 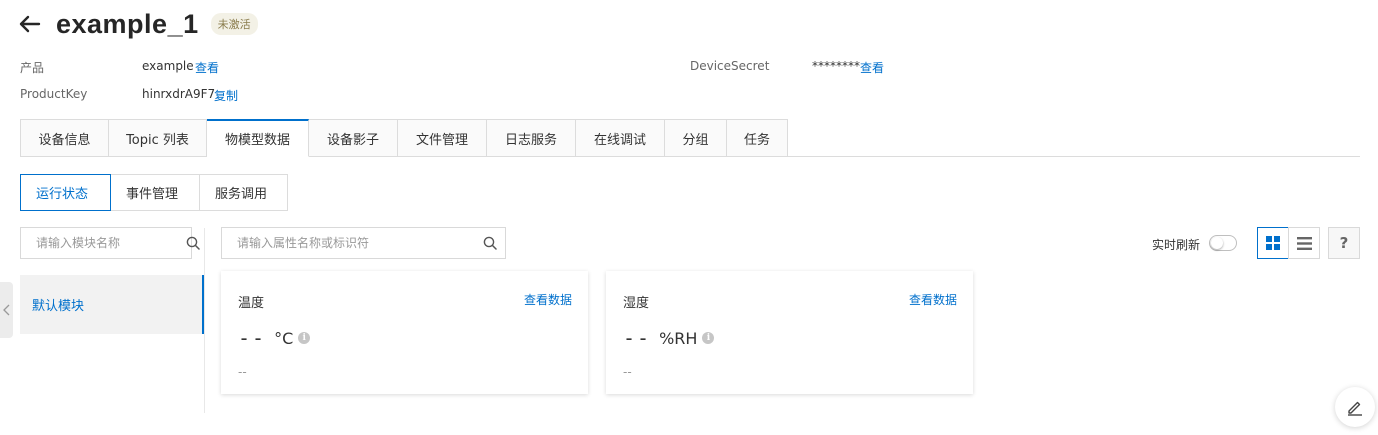 I want to click on status-badge: 未激活, so click(x=234, y=24).